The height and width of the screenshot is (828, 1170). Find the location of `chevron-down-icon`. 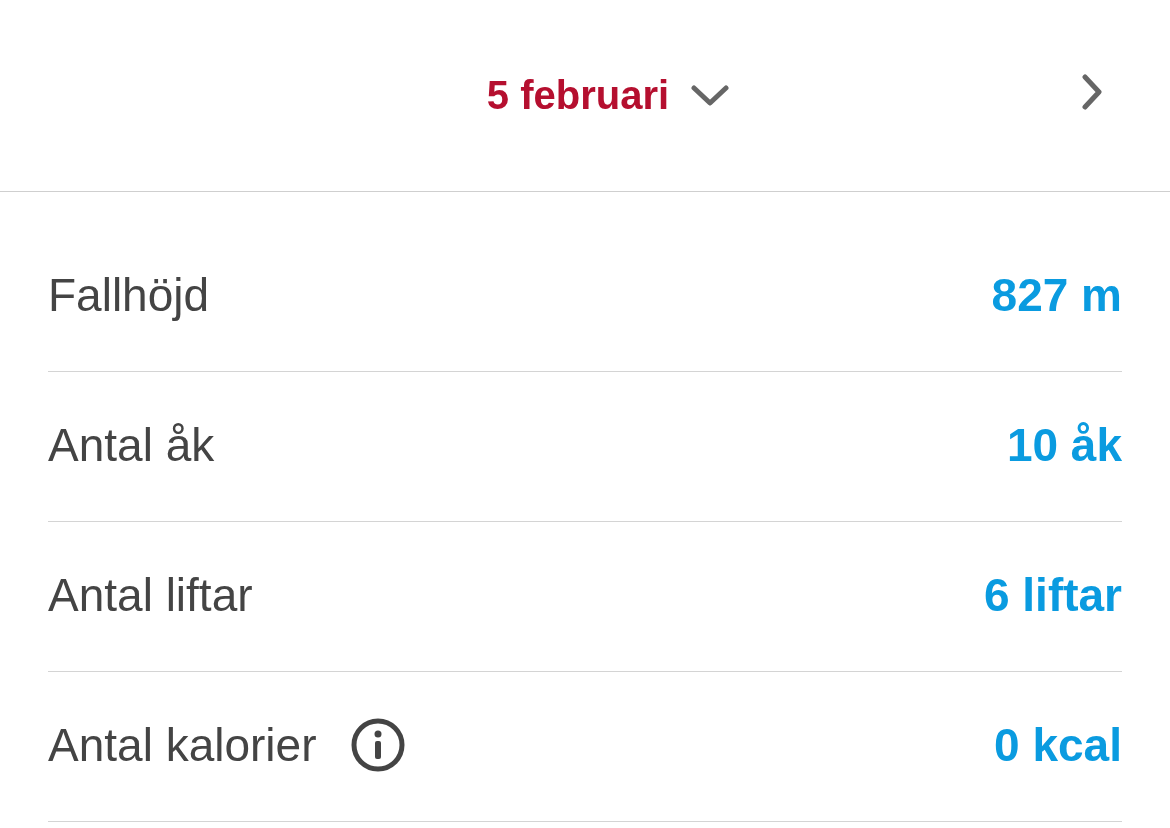

chevron-down-icon is located at coordinates (710, 95).